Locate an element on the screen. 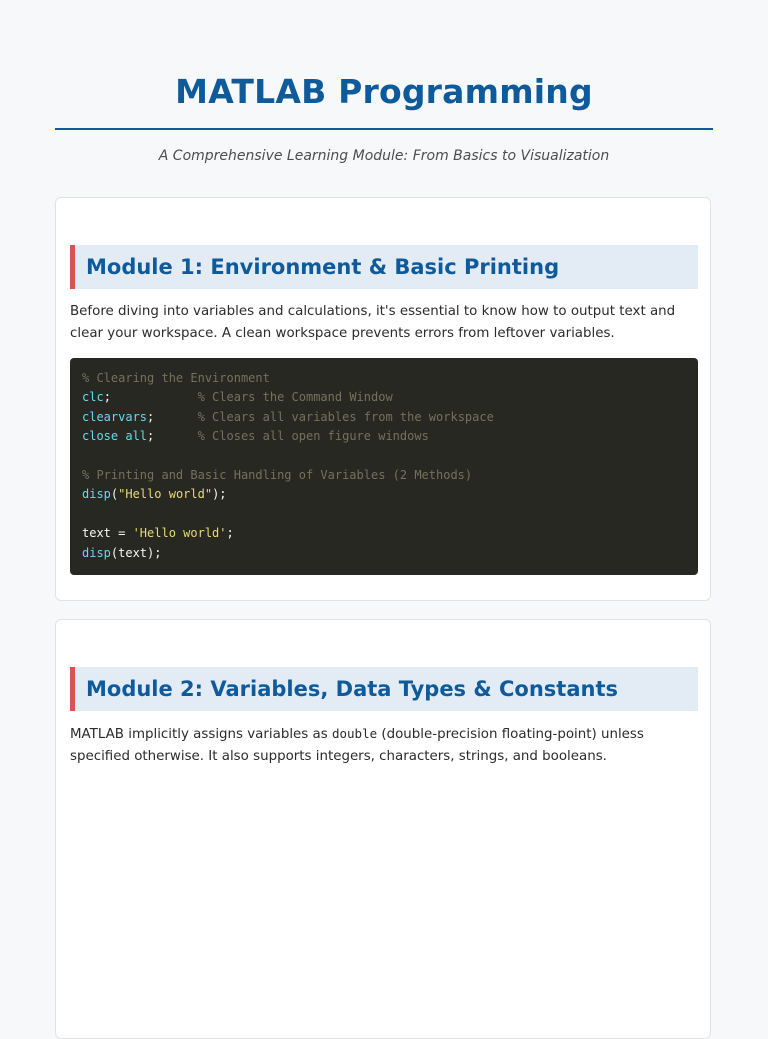  code-string: "Hello world" is located at coordinates (165, 494).